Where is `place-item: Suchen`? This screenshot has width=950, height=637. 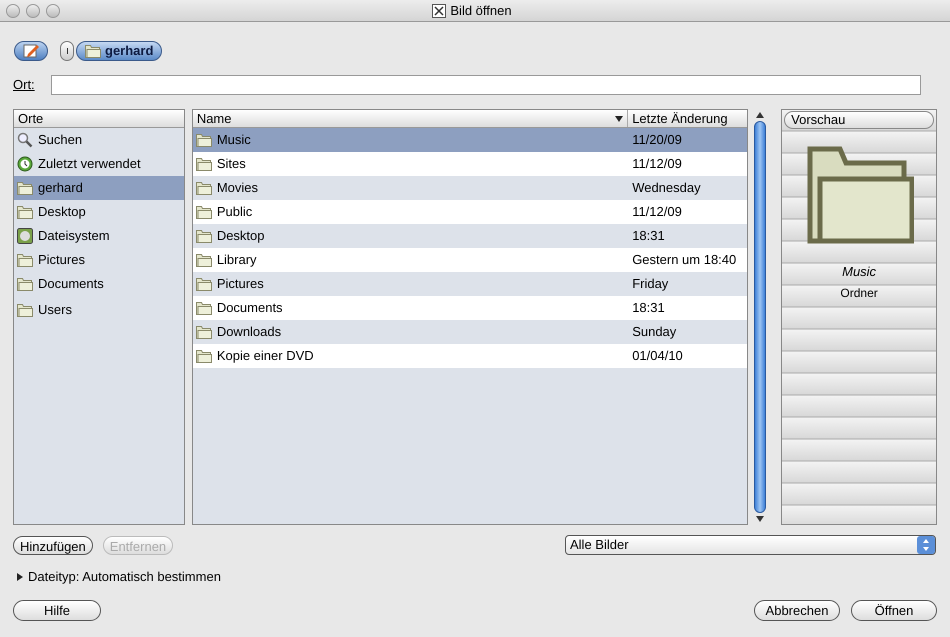
place-item: Suchen is located at coordinates (99, 140).